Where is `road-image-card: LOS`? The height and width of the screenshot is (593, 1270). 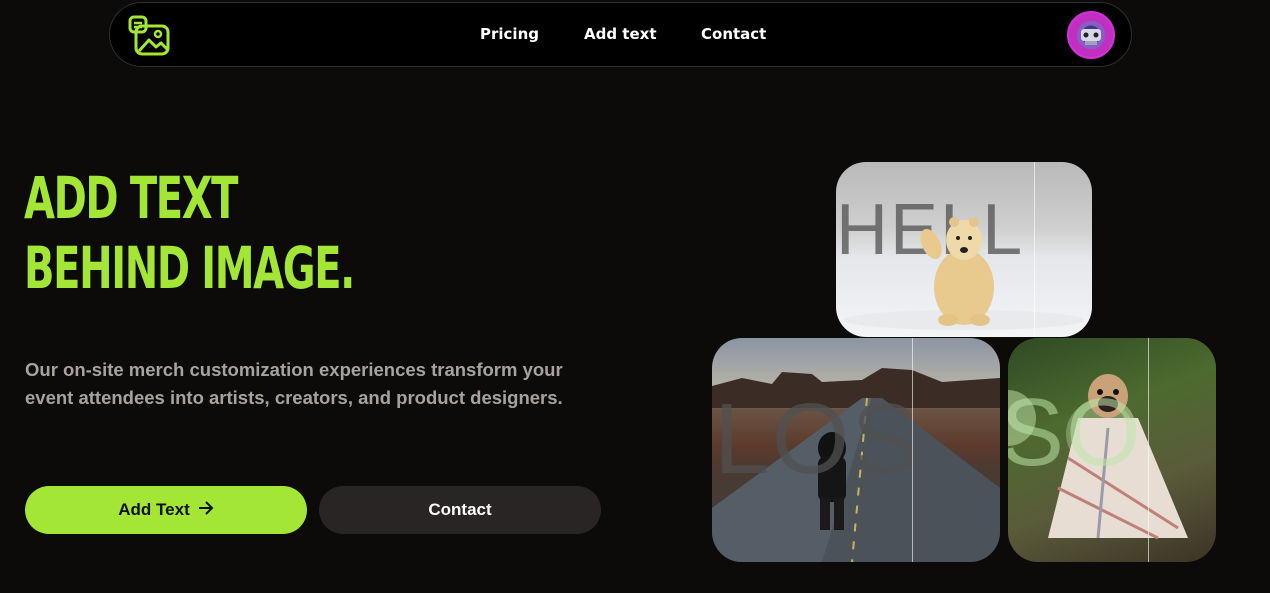
road-image-card: LOS is located at coordinates (856, 450).